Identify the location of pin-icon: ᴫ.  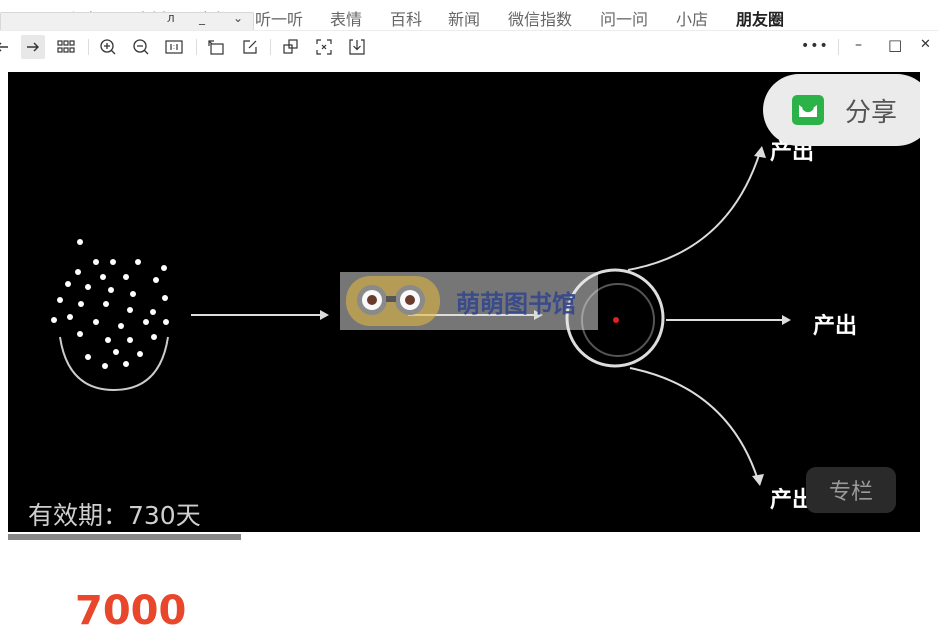
(171, 18).